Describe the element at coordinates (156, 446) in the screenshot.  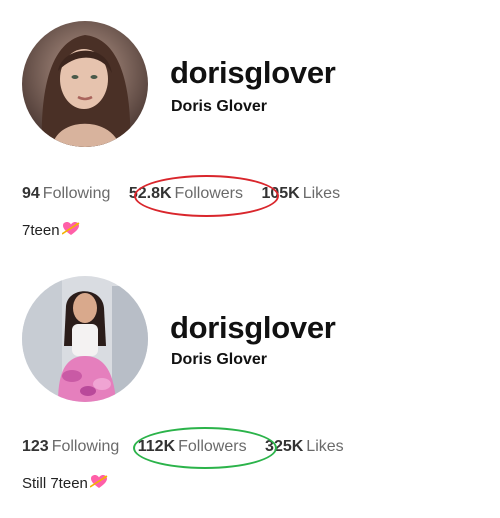
I see `followers-count: 112K` at that location.